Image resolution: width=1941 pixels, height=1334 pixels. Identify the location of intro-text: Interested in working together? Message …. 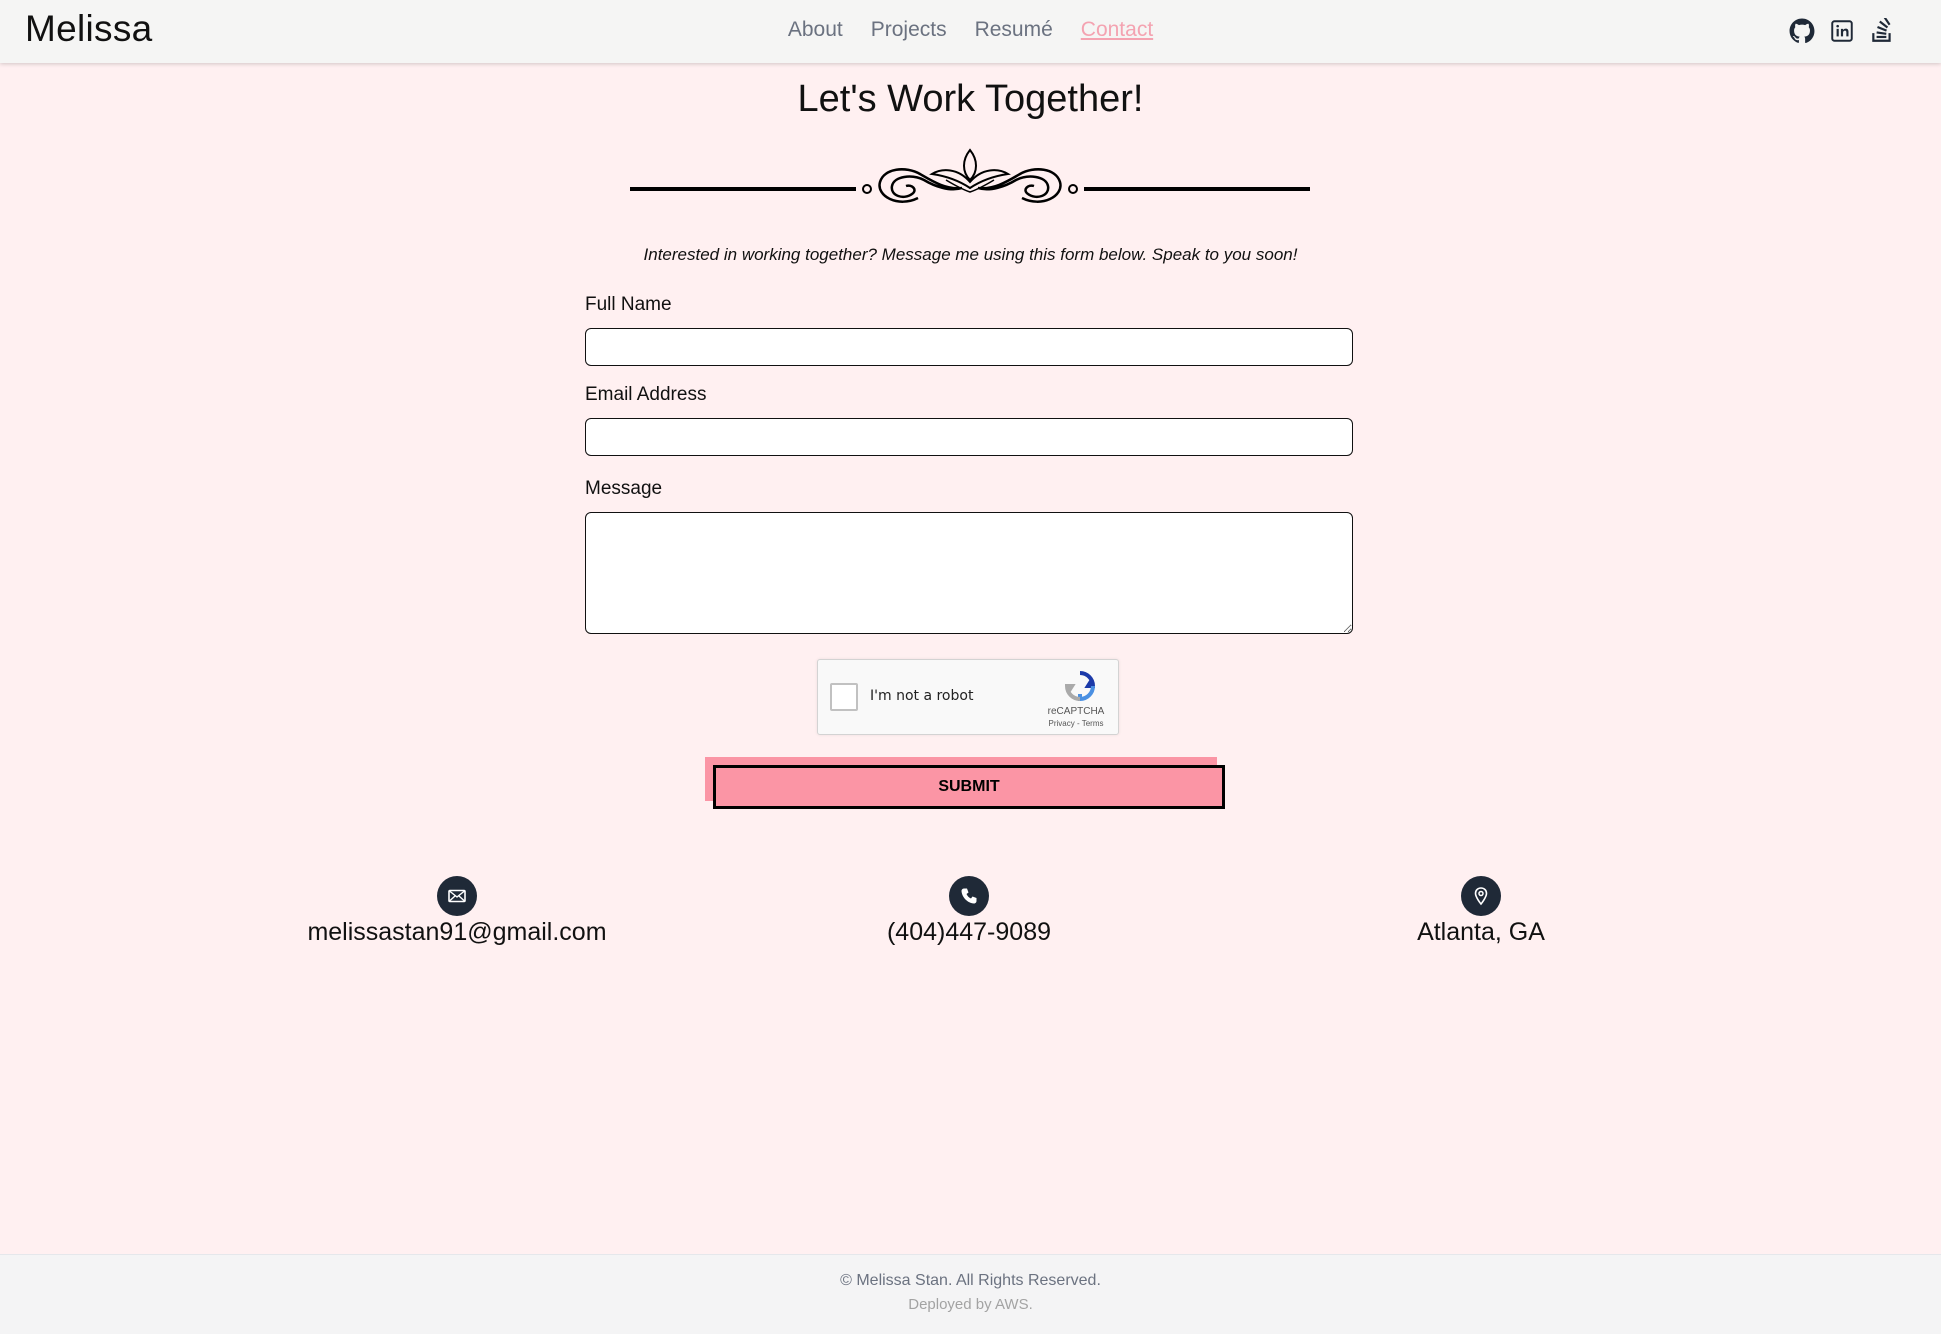
(970, 254).